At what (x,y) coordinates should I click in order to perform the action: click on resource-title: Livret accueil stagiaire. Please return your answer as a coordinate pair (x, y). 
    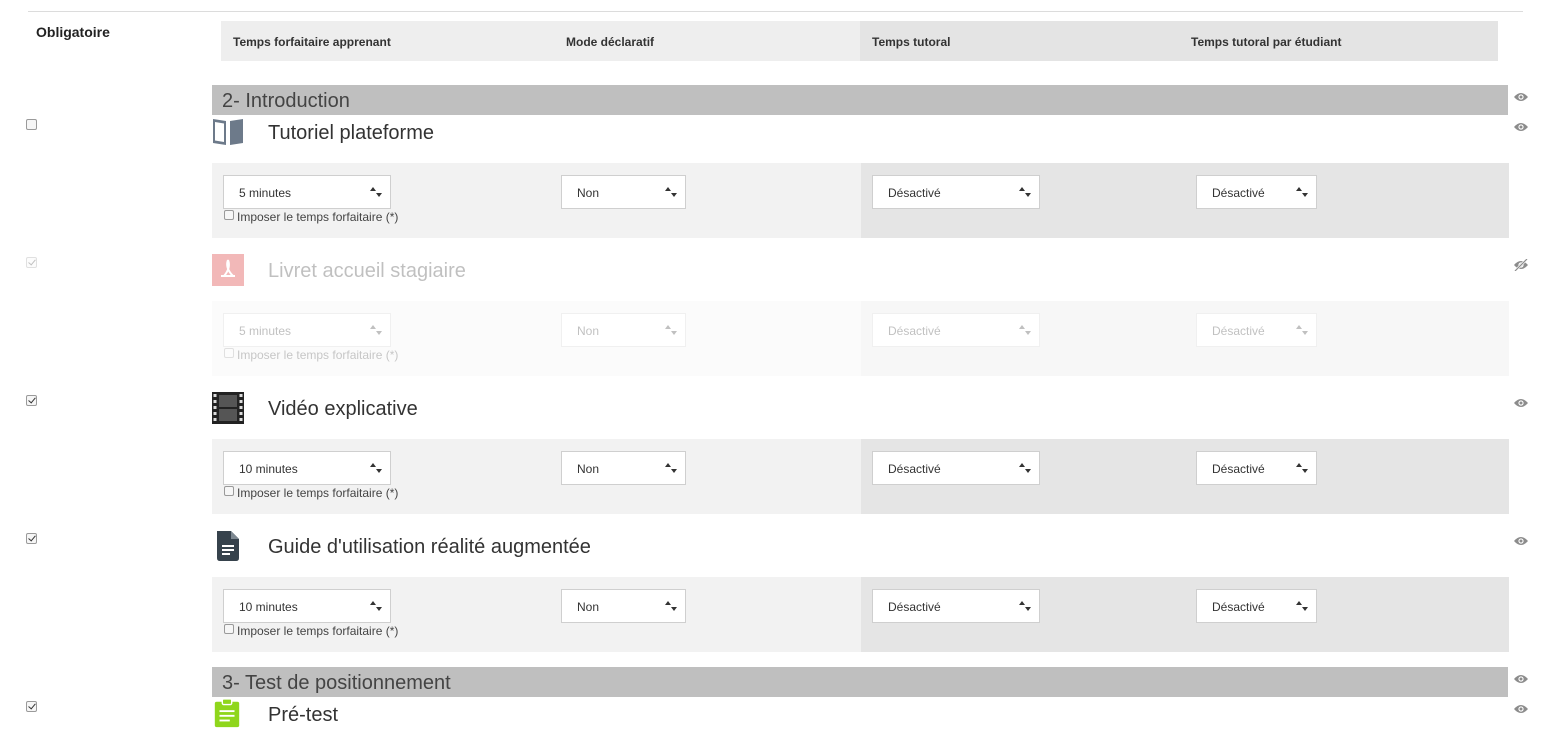
    Looking at the image, I should click on (367, 271).